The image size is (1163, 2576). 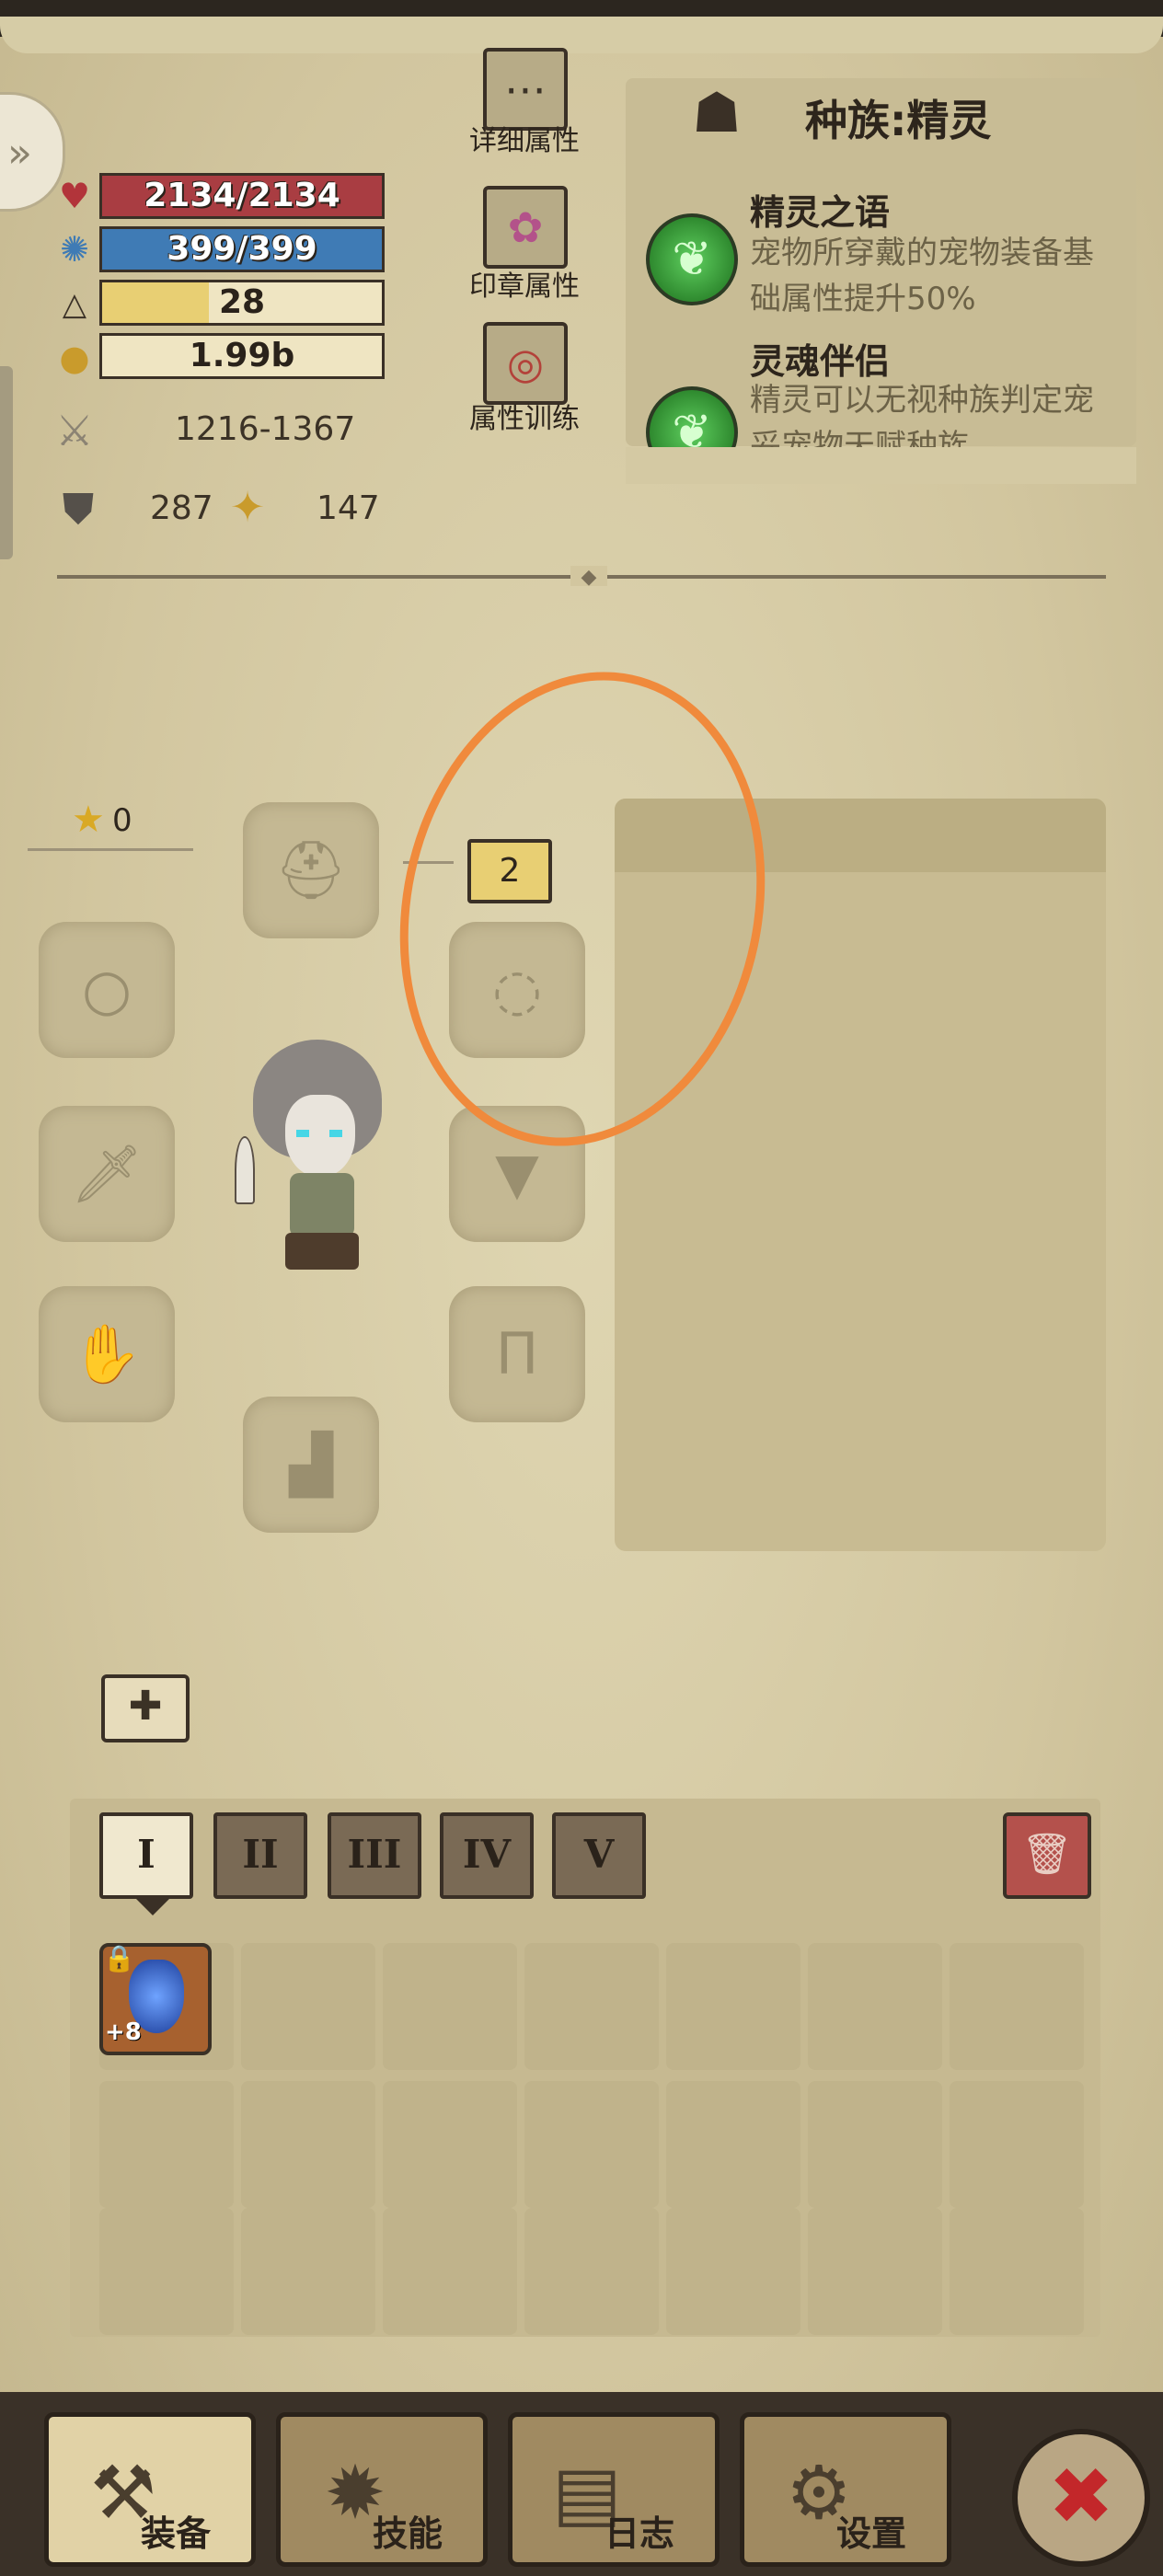 I want to click on active-tab-indicator, so click(x=153, y=1907).